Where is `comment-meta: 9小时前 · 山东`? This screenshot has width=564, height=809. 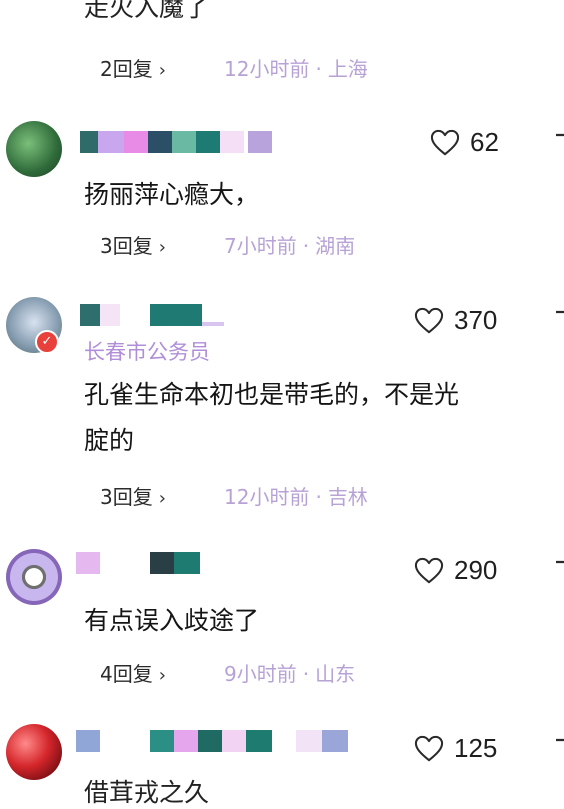 comment-meta: 9小时前 · 山东 is located at coordinates (289, 672).